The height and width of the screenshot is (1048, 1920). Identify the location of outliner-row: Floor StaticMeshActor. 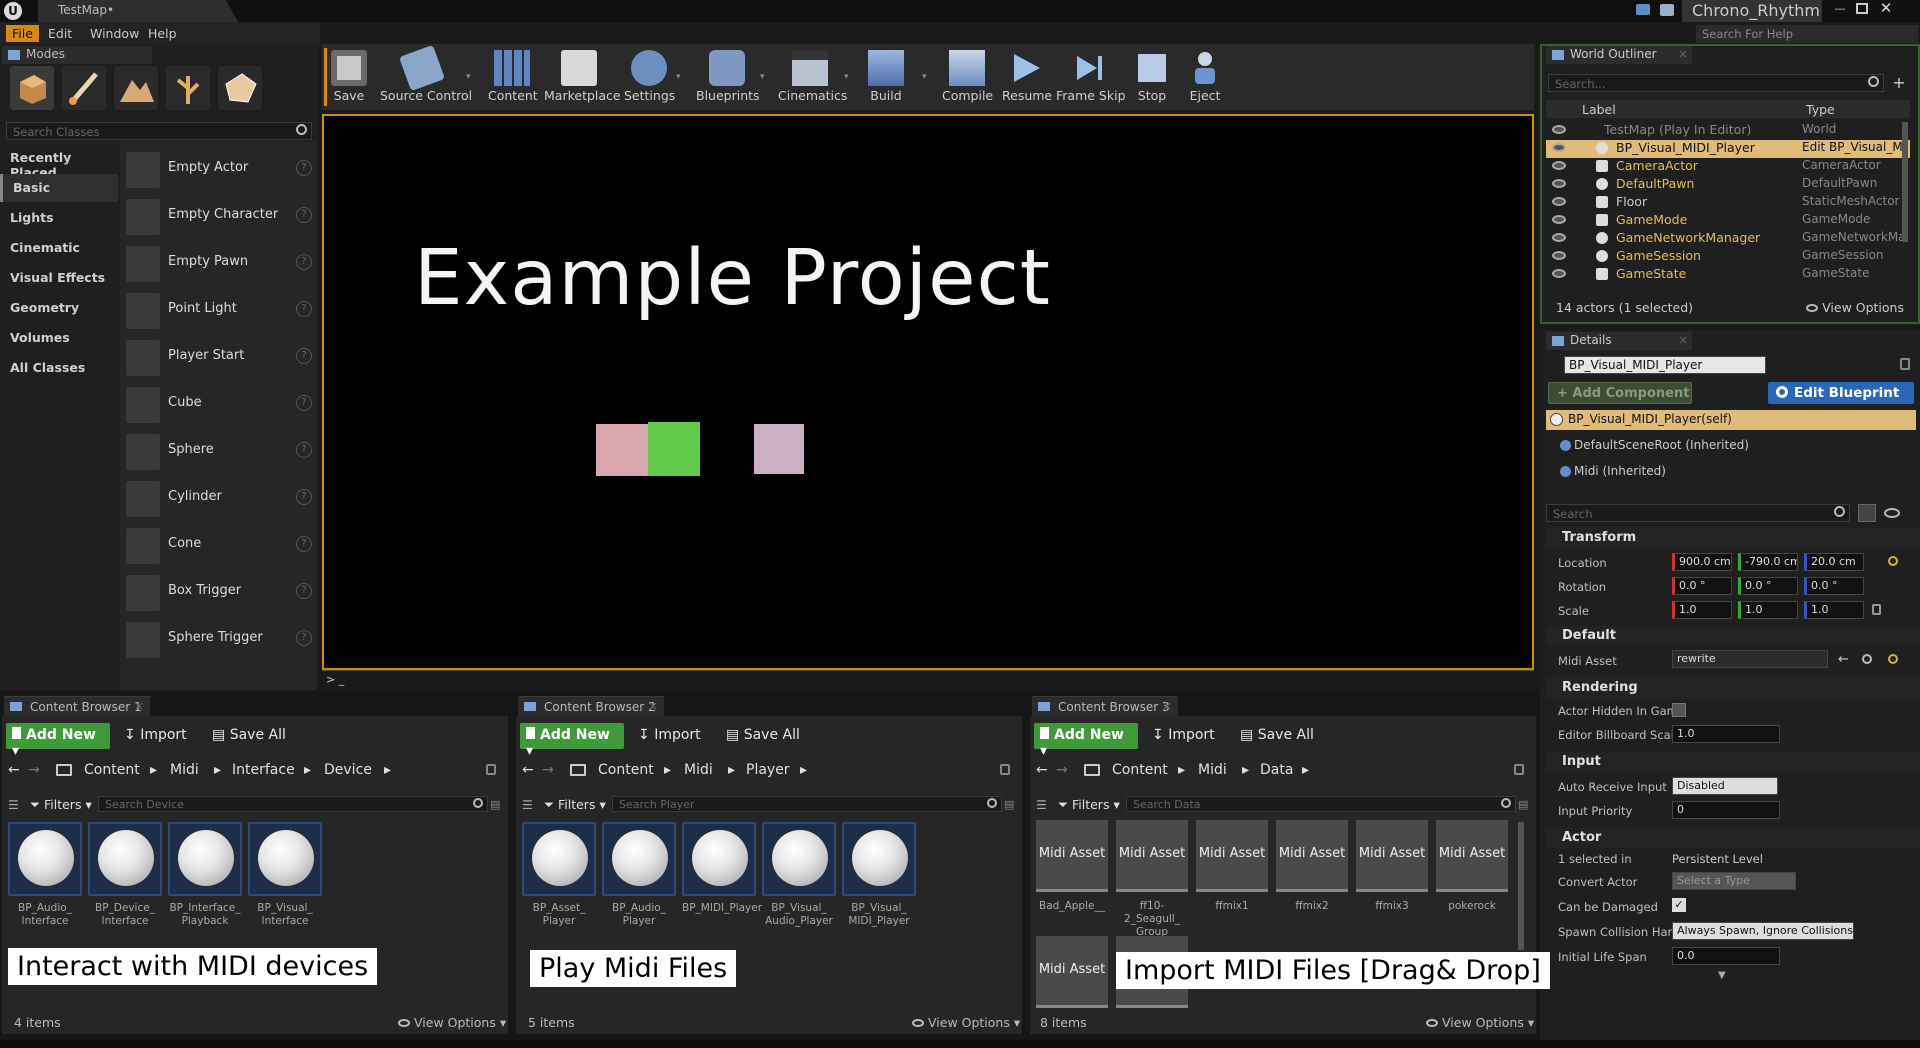
(1728, 203).